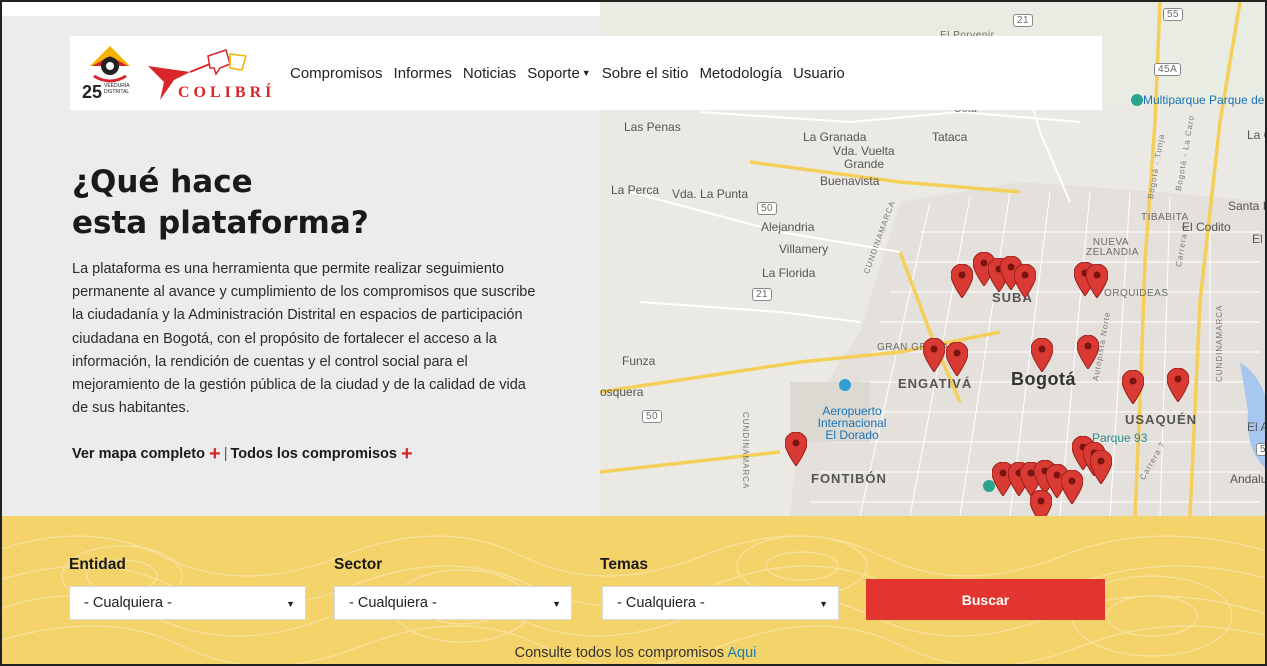 This screenshot has width=1267, height=666. What do you see at coordinates (619, 653) in the screenshot?
I see `consult-text: Consulte todos los compromisos` at bounding box center [619, 653].